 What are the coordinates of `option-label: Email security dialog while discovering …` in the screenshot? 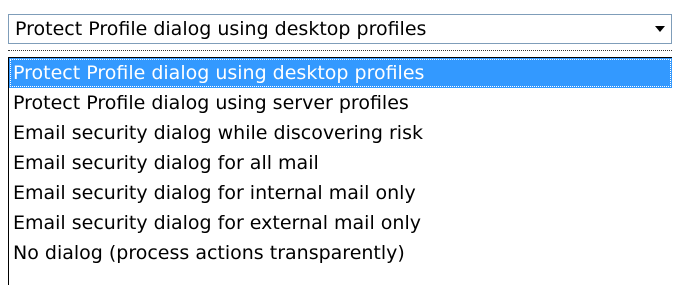 It's located at (218, 133).